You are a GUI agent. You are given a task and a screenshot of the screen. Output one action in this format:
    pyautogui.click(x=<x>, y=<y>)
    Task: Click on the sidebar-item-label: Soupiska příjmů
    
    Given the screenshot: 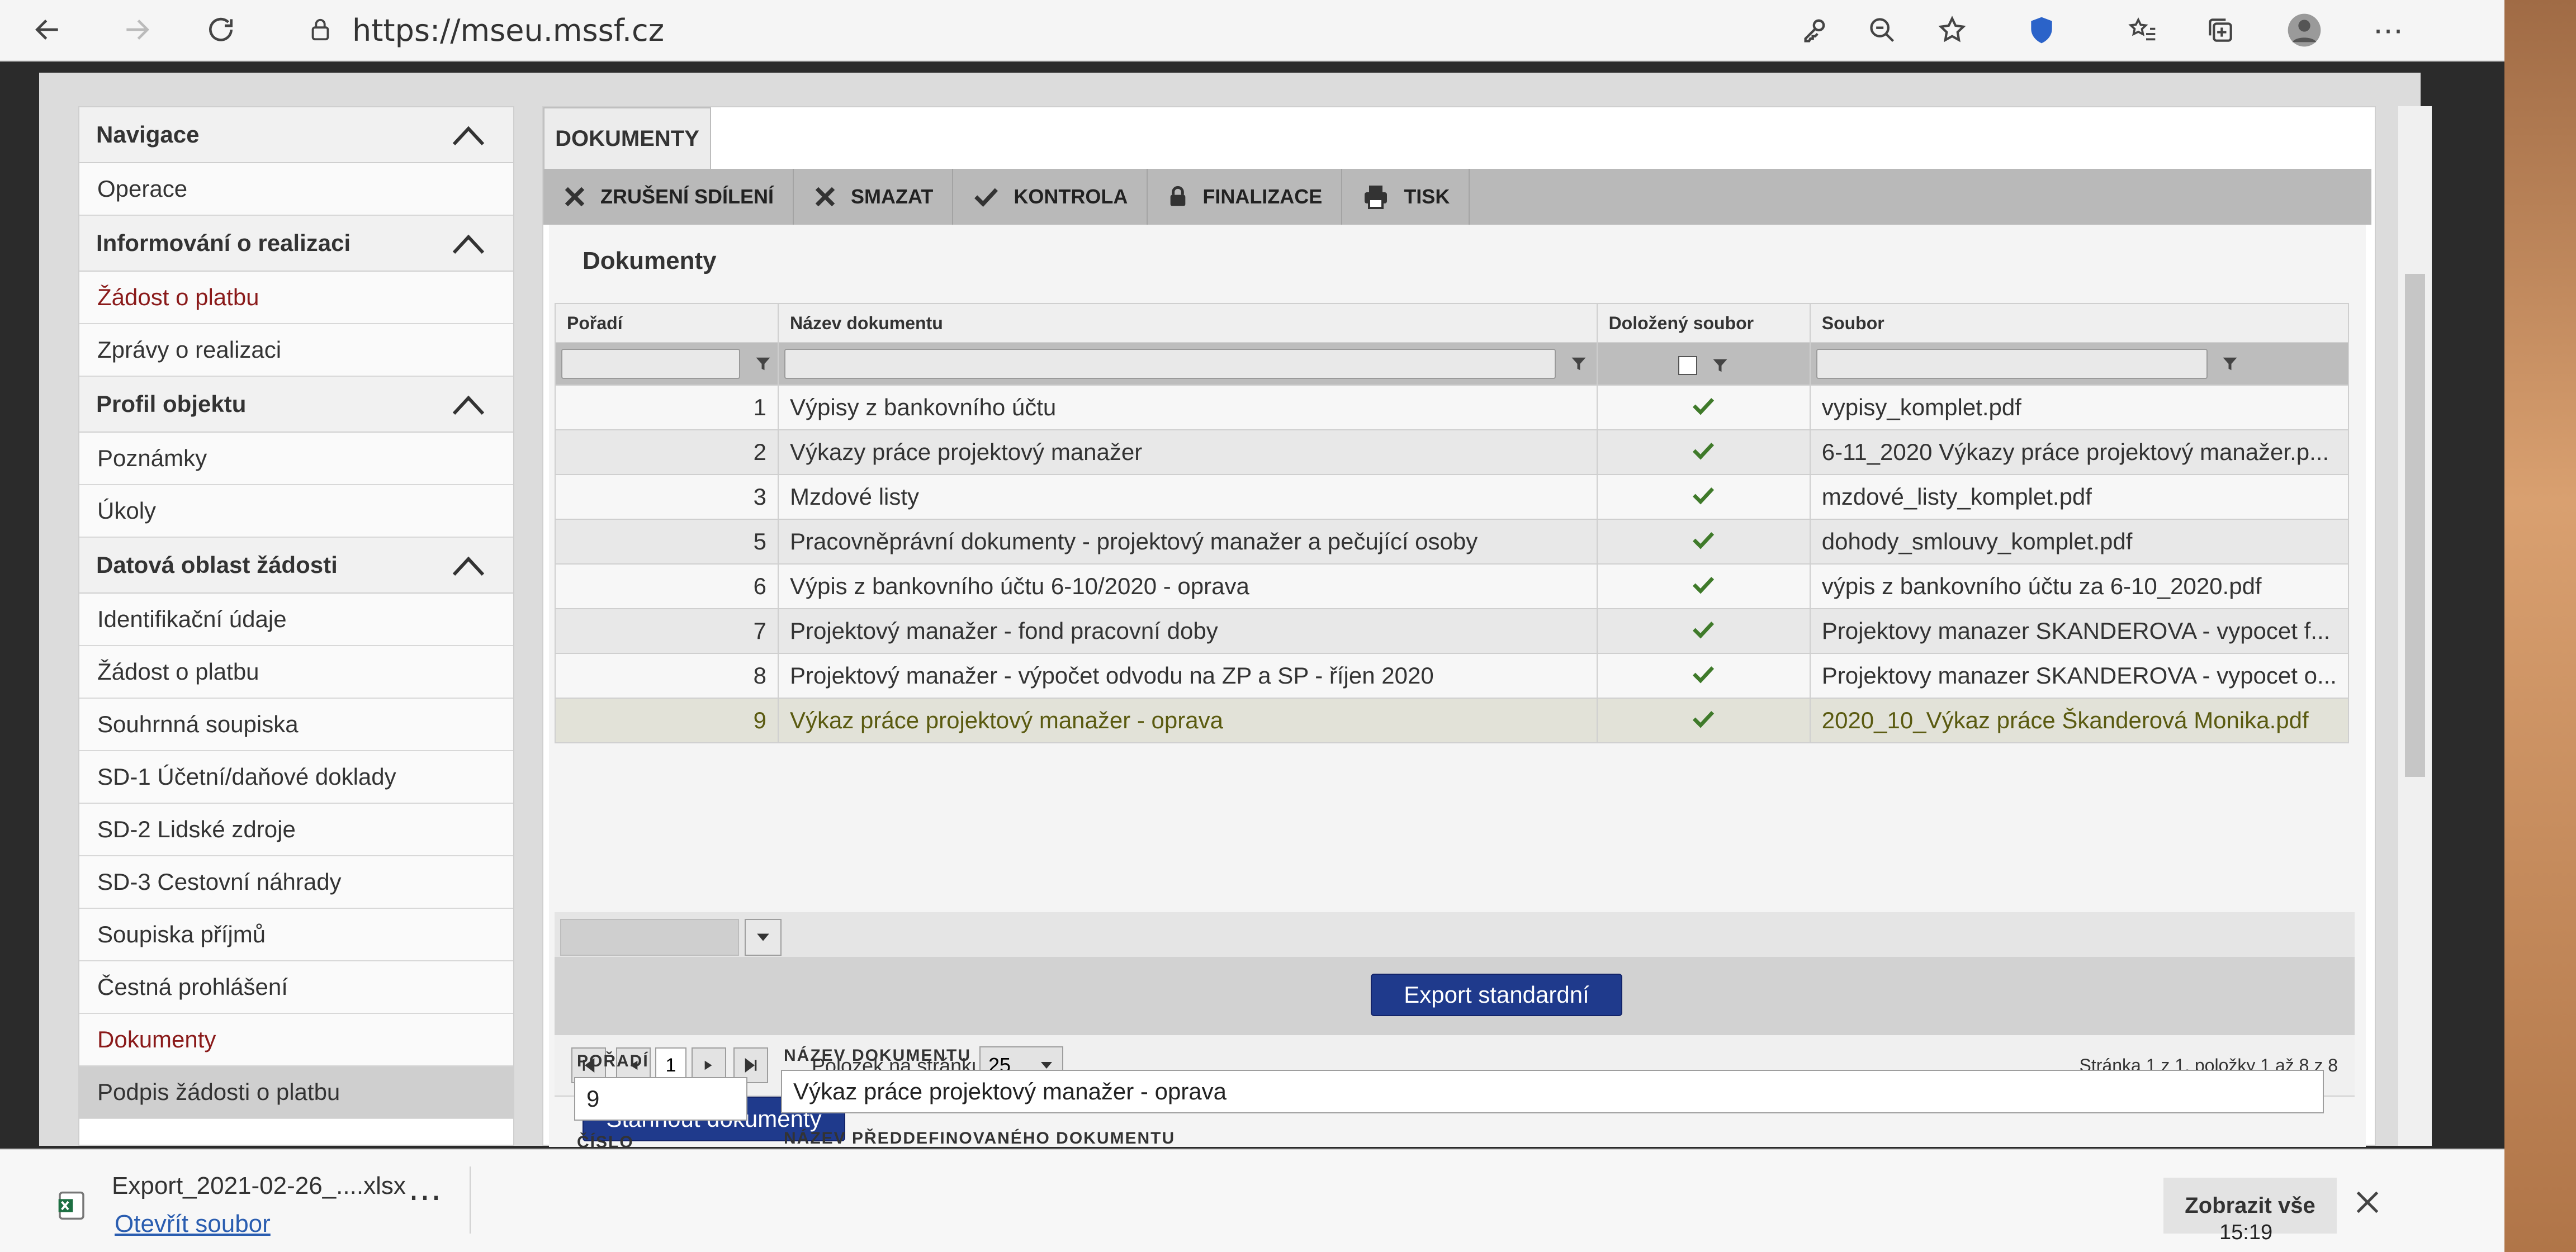 What is the action you would take?
    pyautogui.click(x=181, y=934)
    